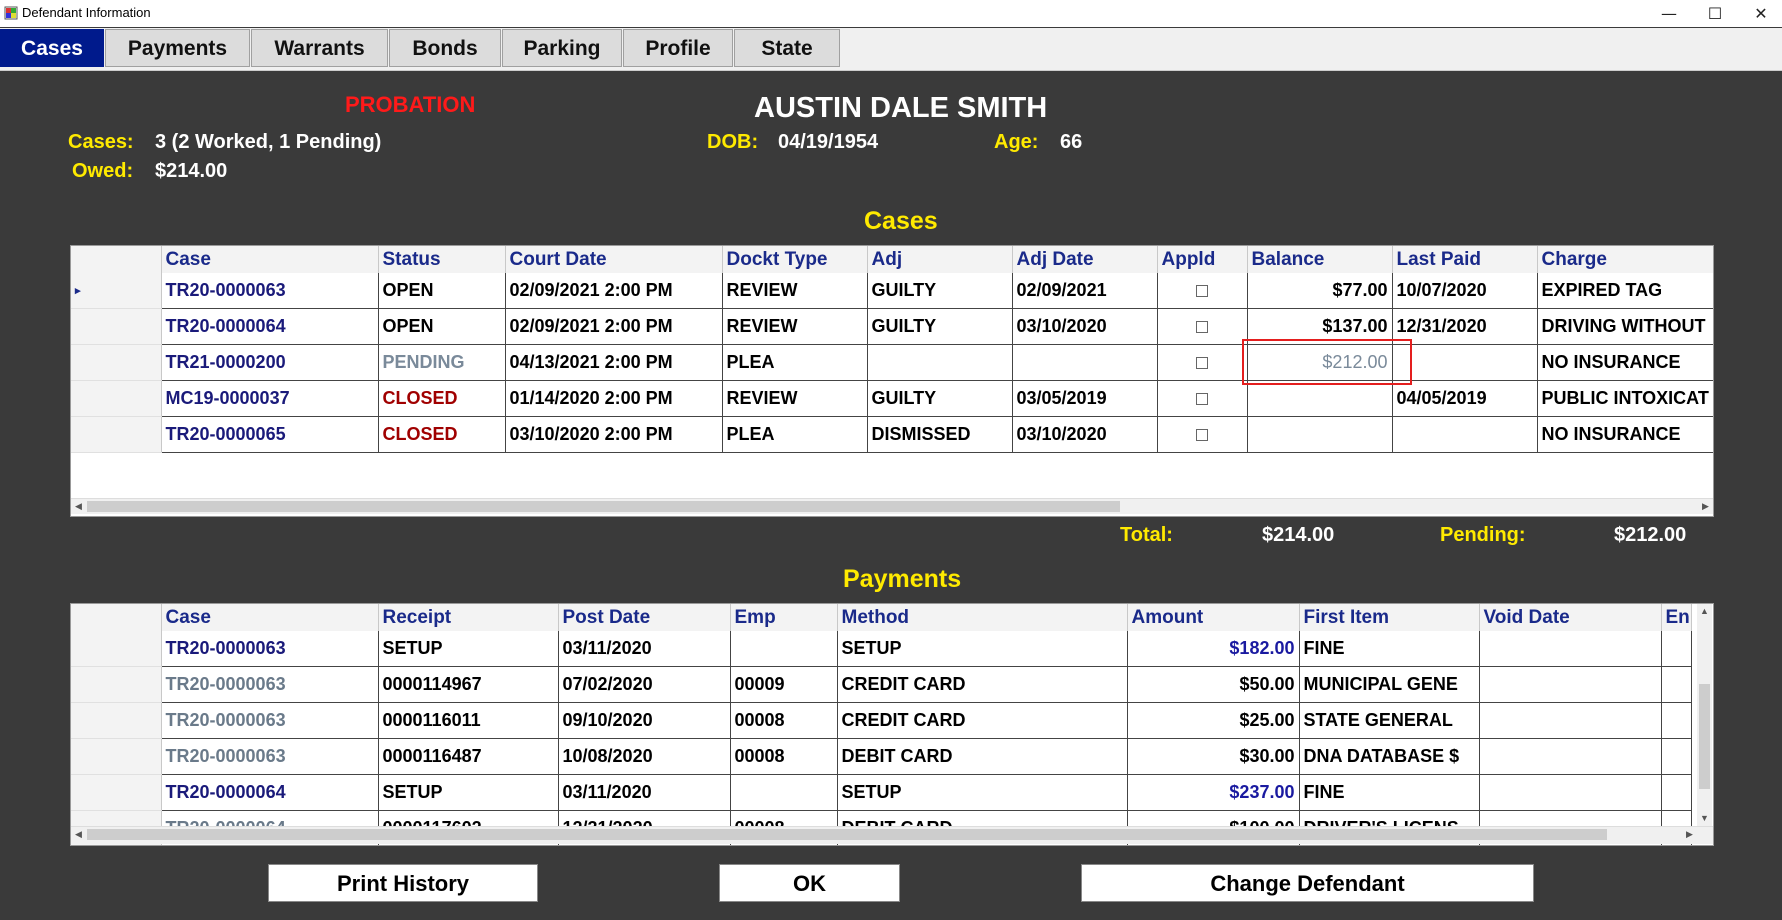 This screenshot has width=1782, height=920. What do you see at coordinates (982, 756) in the screenshot?
I see `method-cell: DEBIT CARD` at bounding box center [982, 756].